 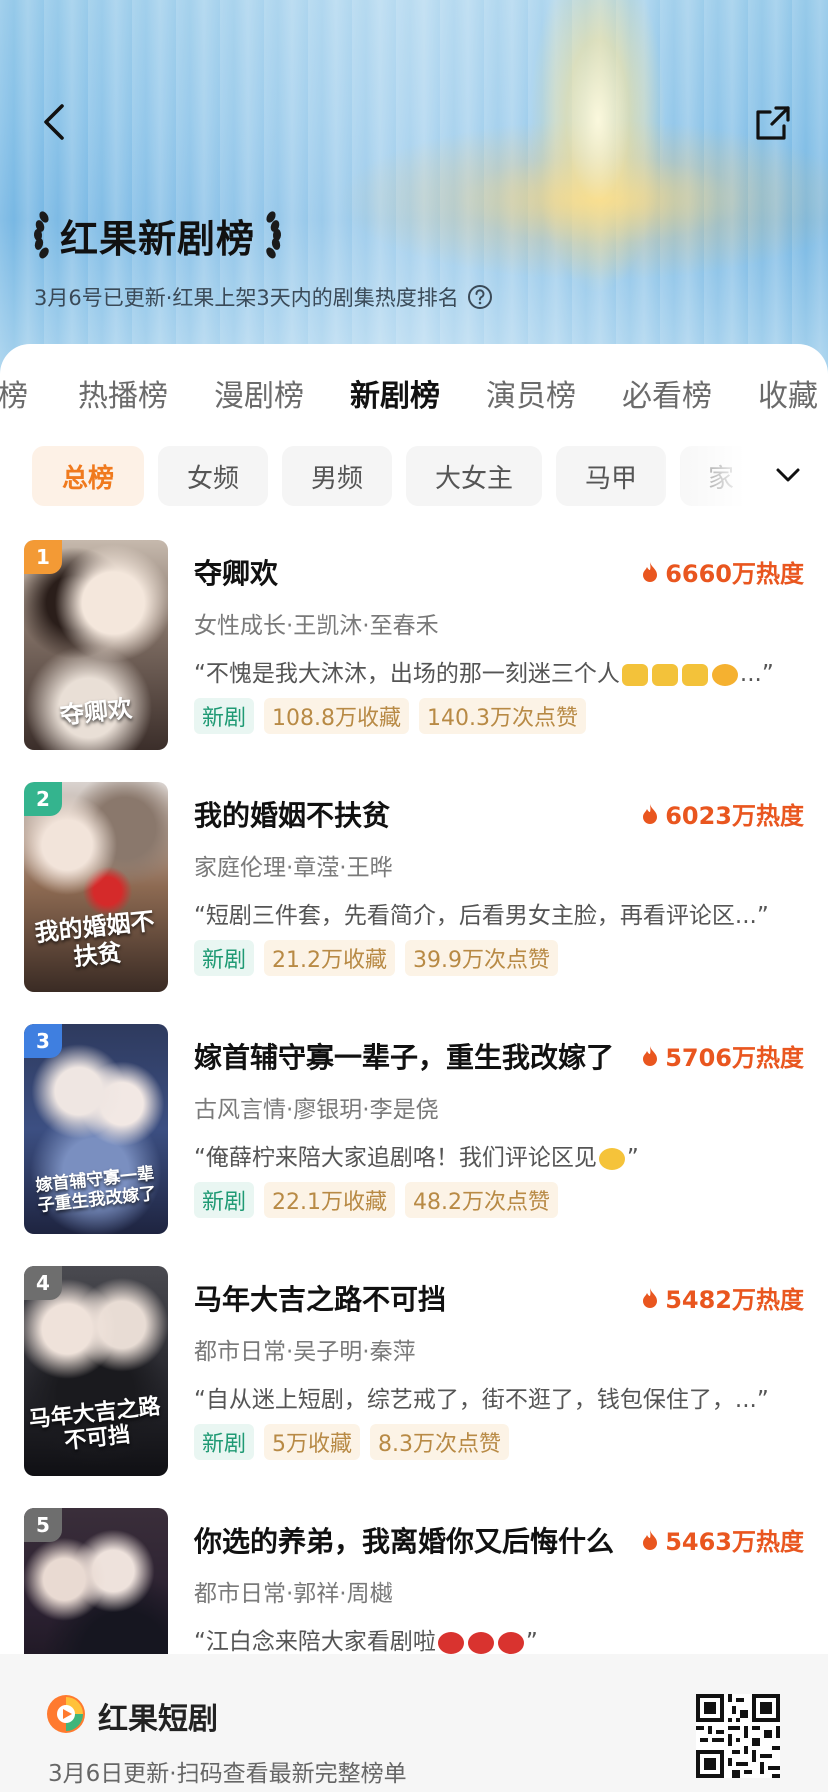 What do you see at coordinates (395, 397) in the screenshot?
I see `tab-new: 新剧榜` at bounding box center [395, 397].